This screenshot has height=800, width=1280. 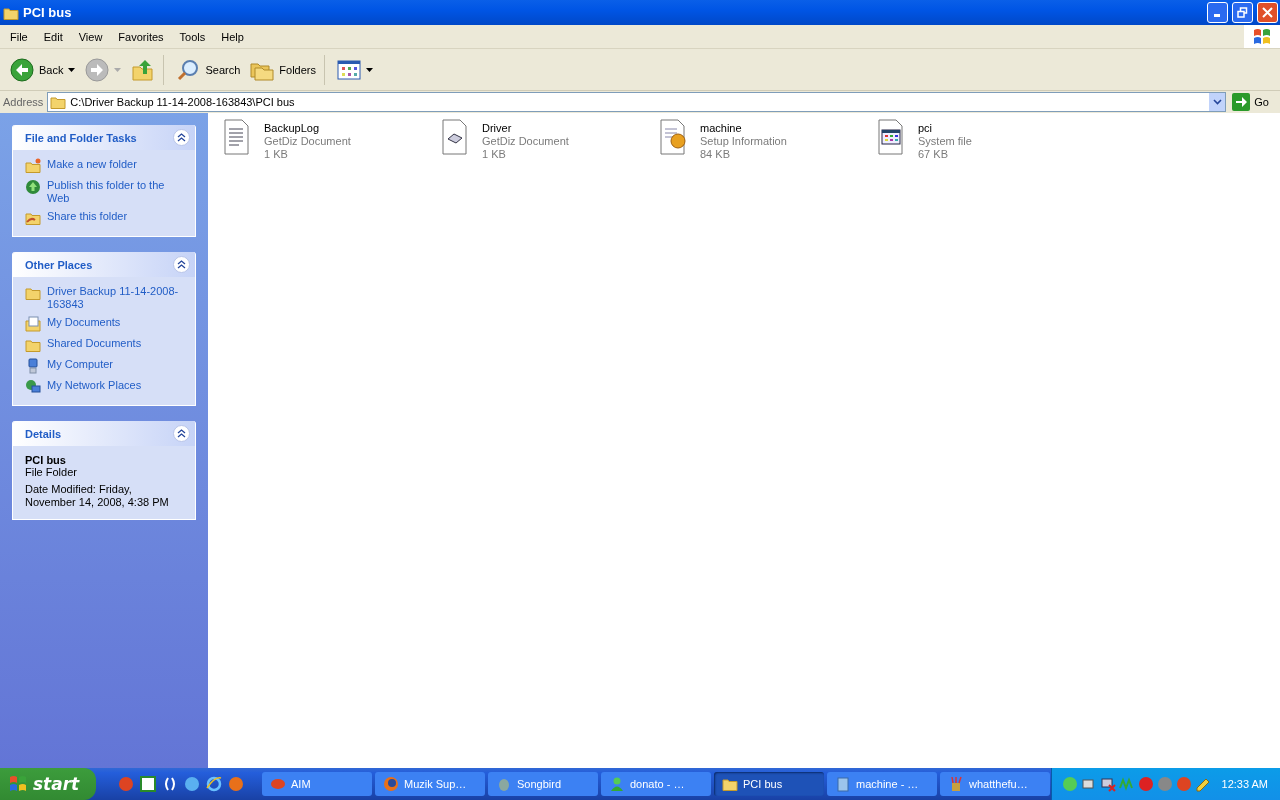 I want to click on dropdown-arrow-button, so click(x=1217, y=102).